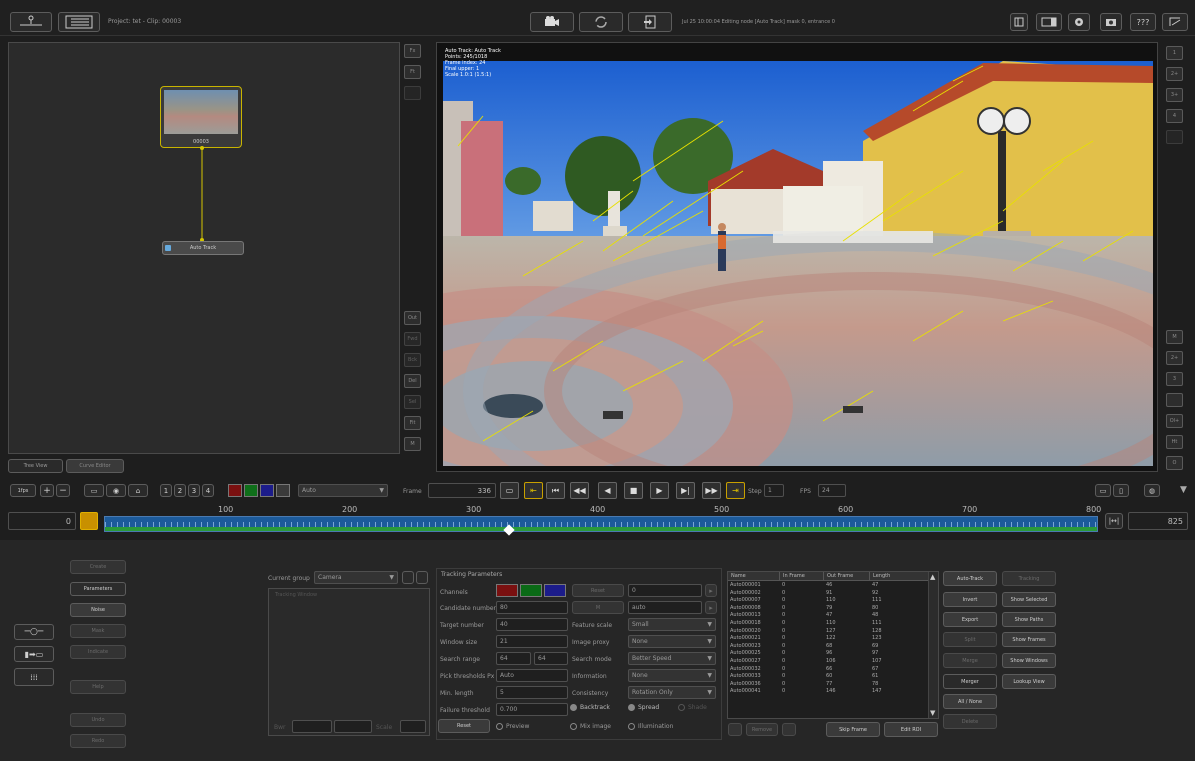 The image size is (1195, 761). Describe the element at coordinates (659, 490) in the screenshot. I see `next-frame-button: ▶` at that location.